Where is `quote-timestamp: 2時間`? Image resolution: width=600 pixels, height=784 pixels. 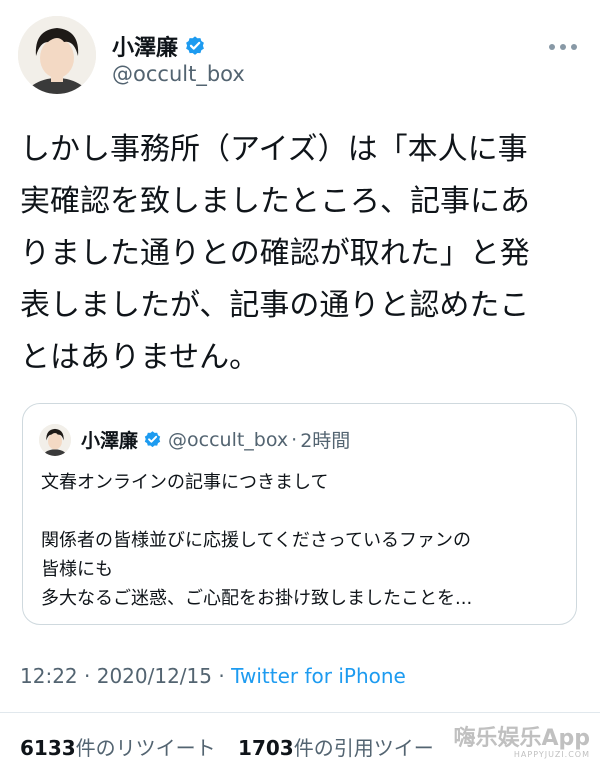
quote-timestamp: 2時間 is located at coordinates (325, 441).